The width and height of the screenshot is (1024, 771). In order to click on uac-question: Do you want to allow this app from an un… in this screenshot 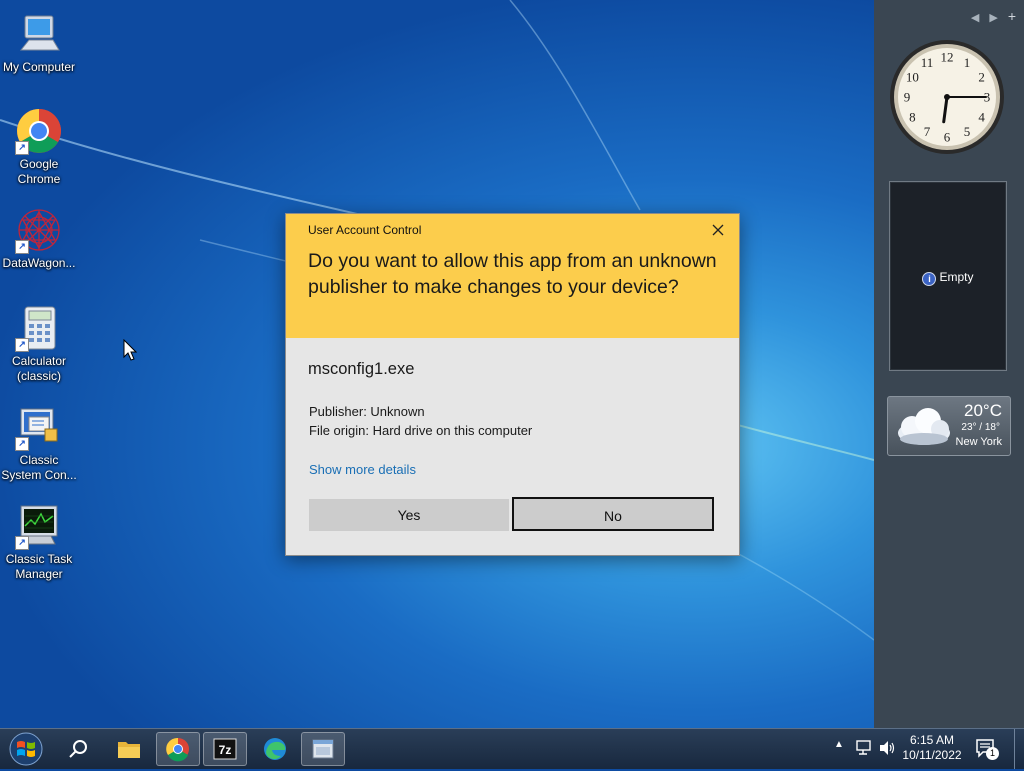, I will do `click(512, 274)`.